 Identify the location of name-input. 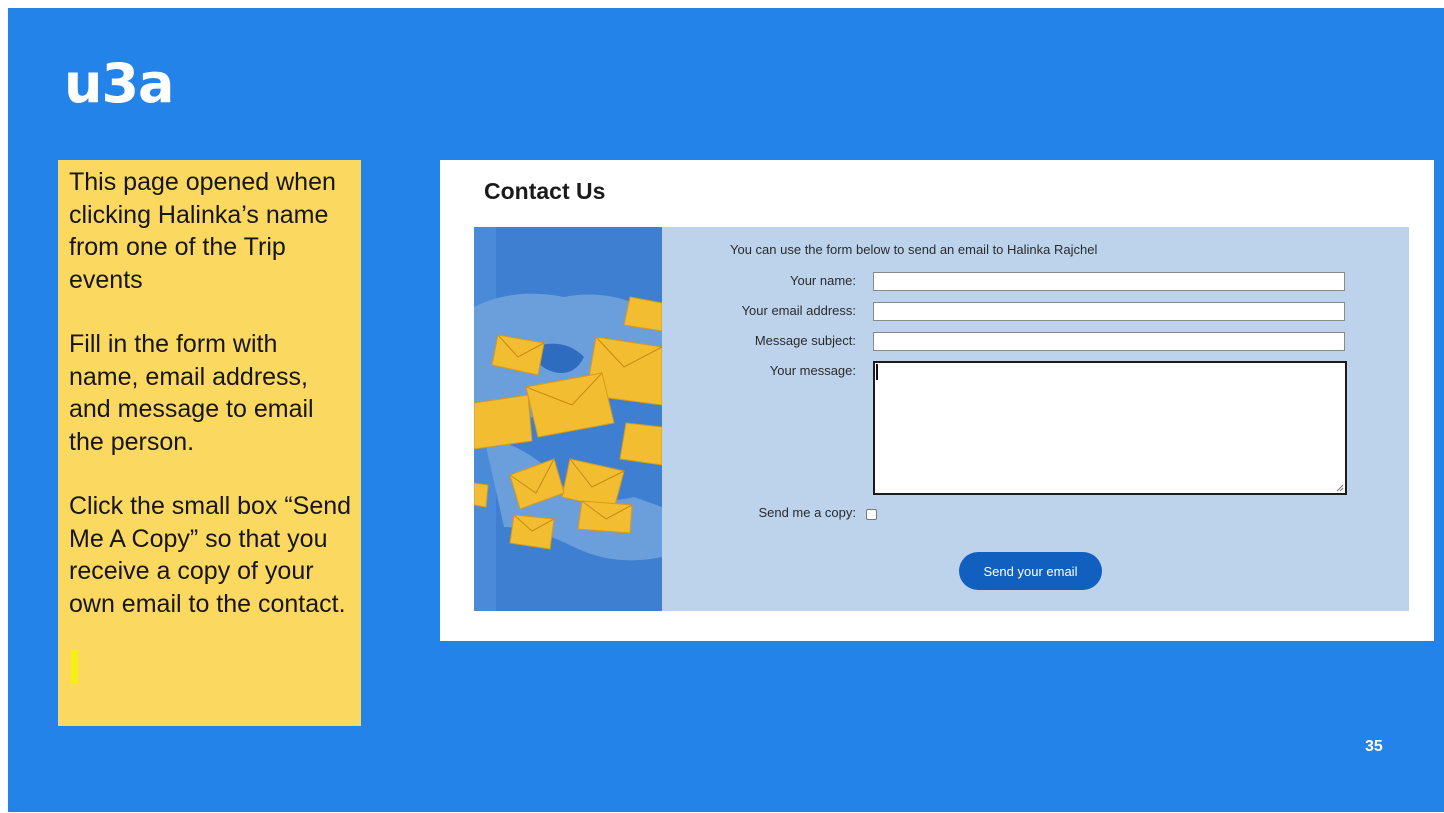
(1109, 281).